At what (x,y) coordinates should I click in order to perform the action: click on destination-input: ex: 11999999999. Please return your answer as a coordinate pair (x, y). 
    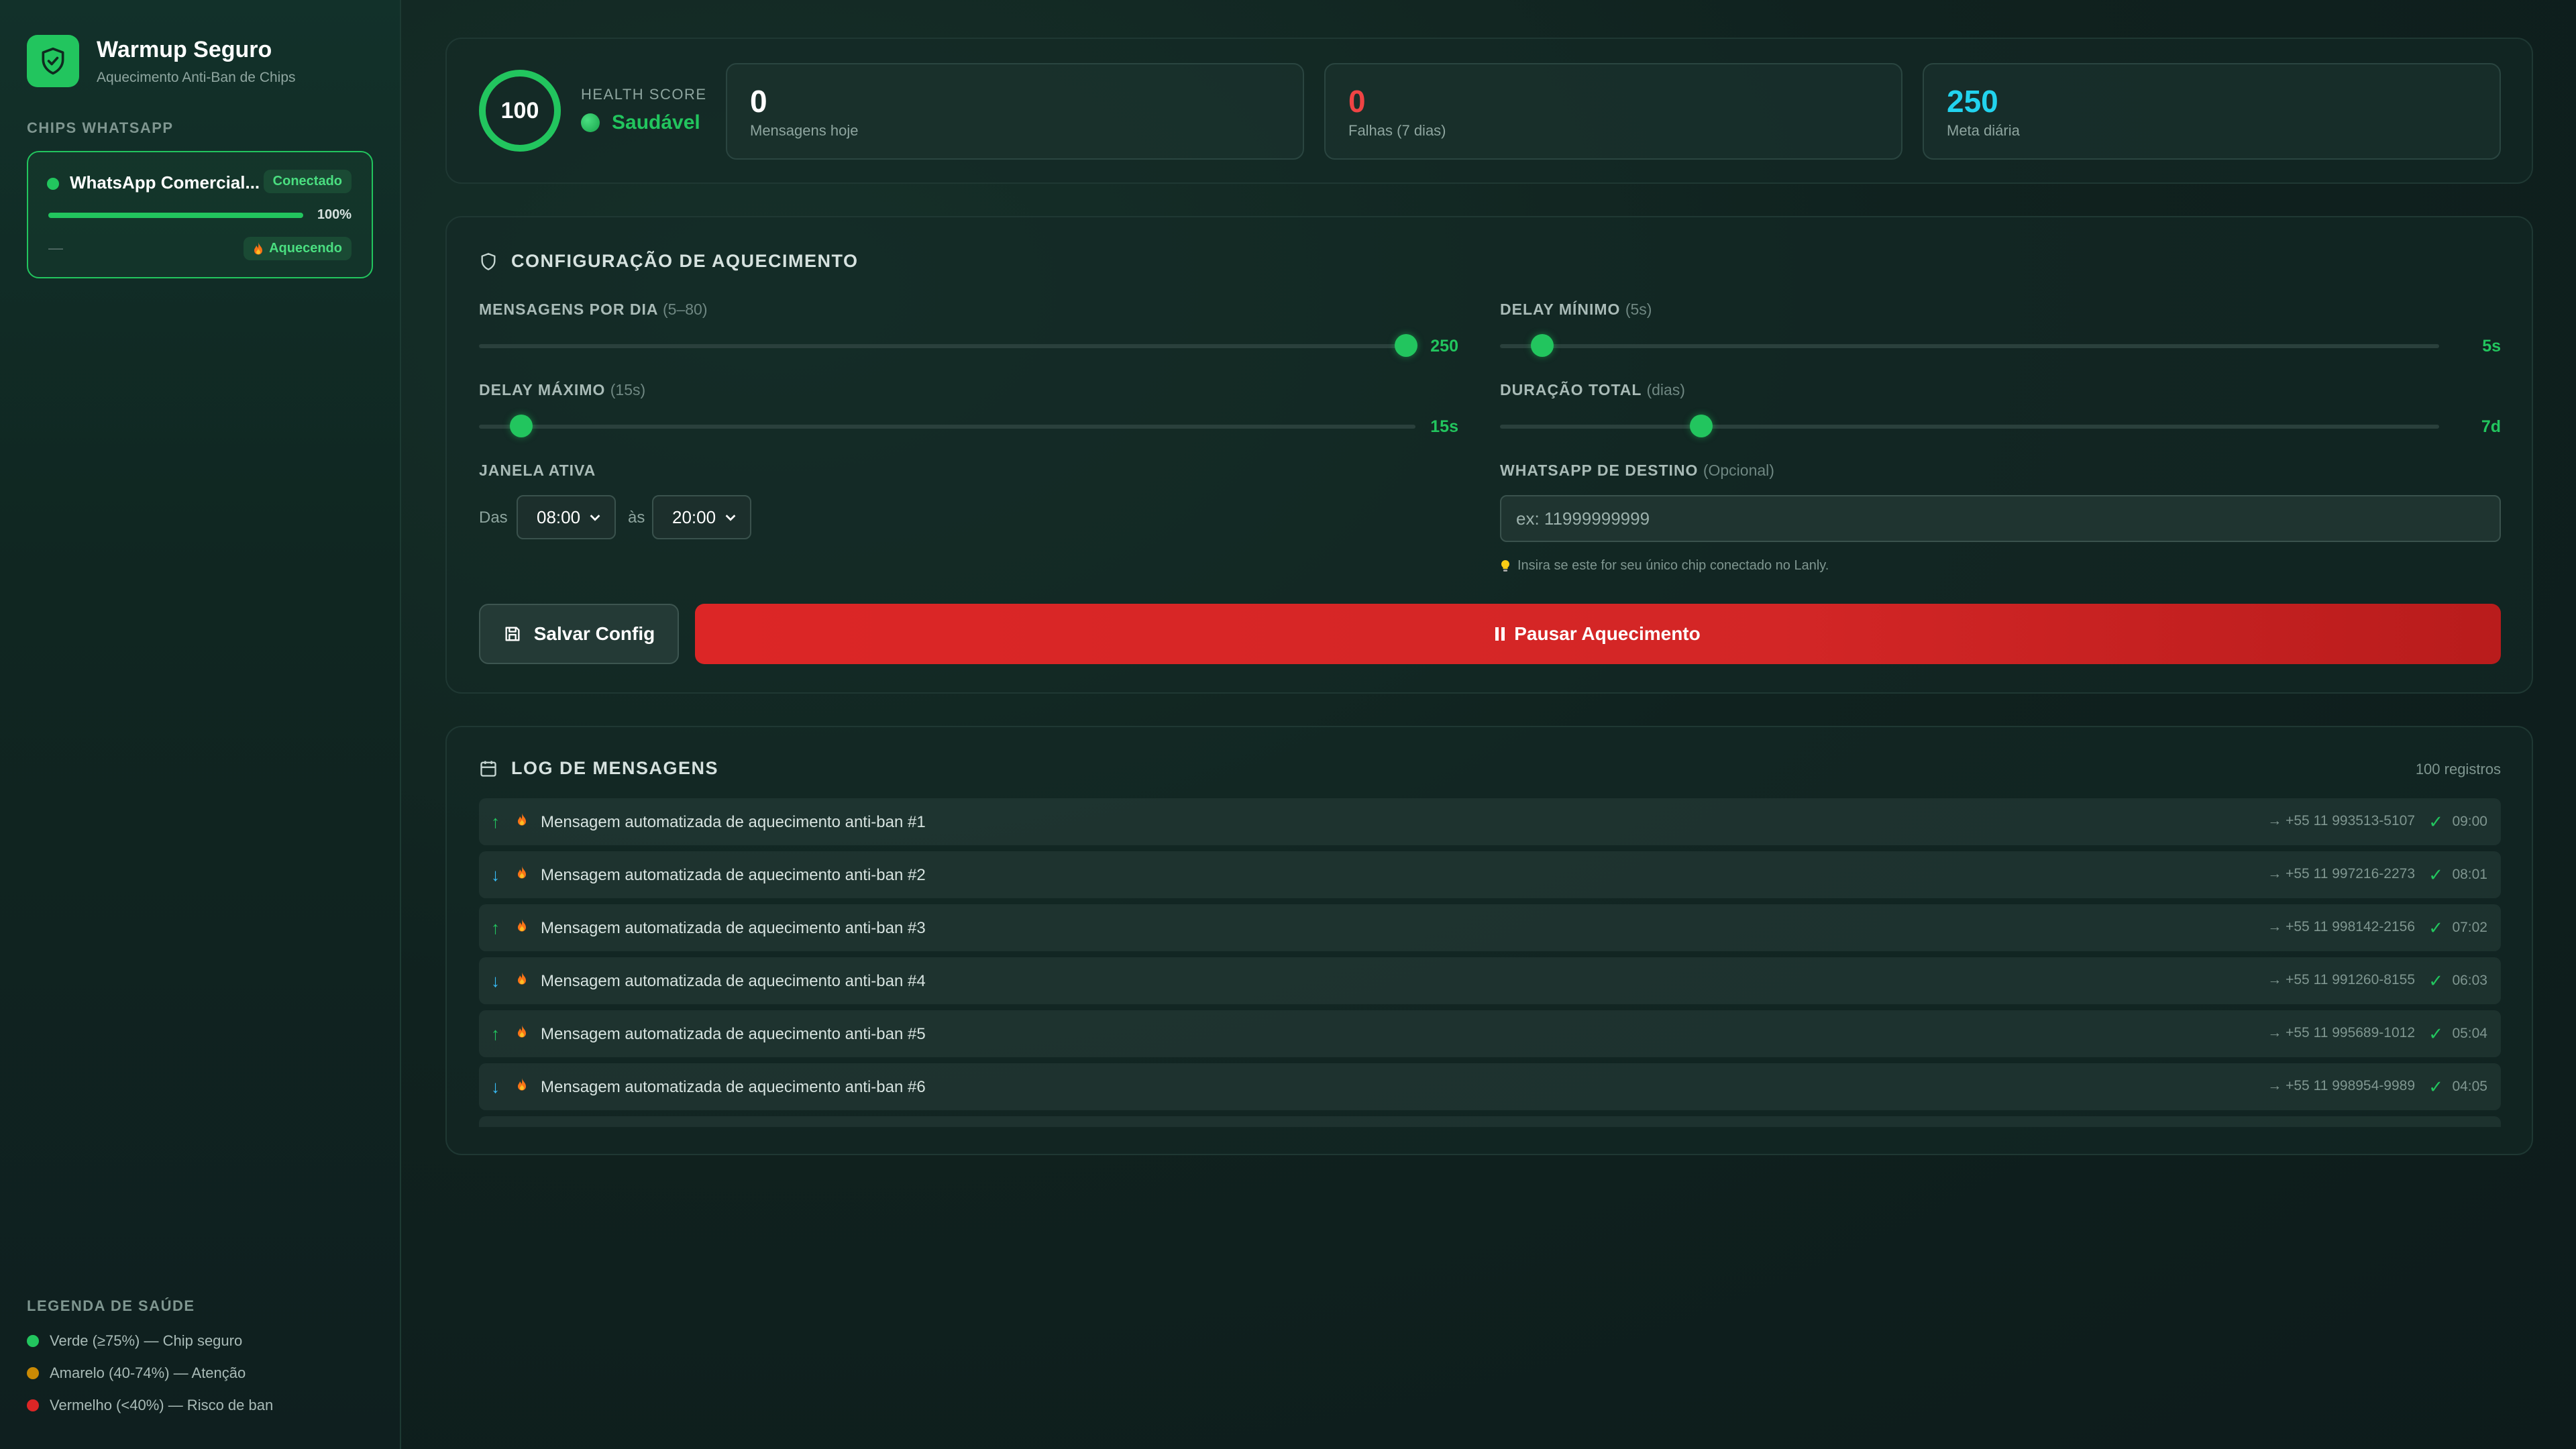
    Looking at the image, I should click on (2000, 518).